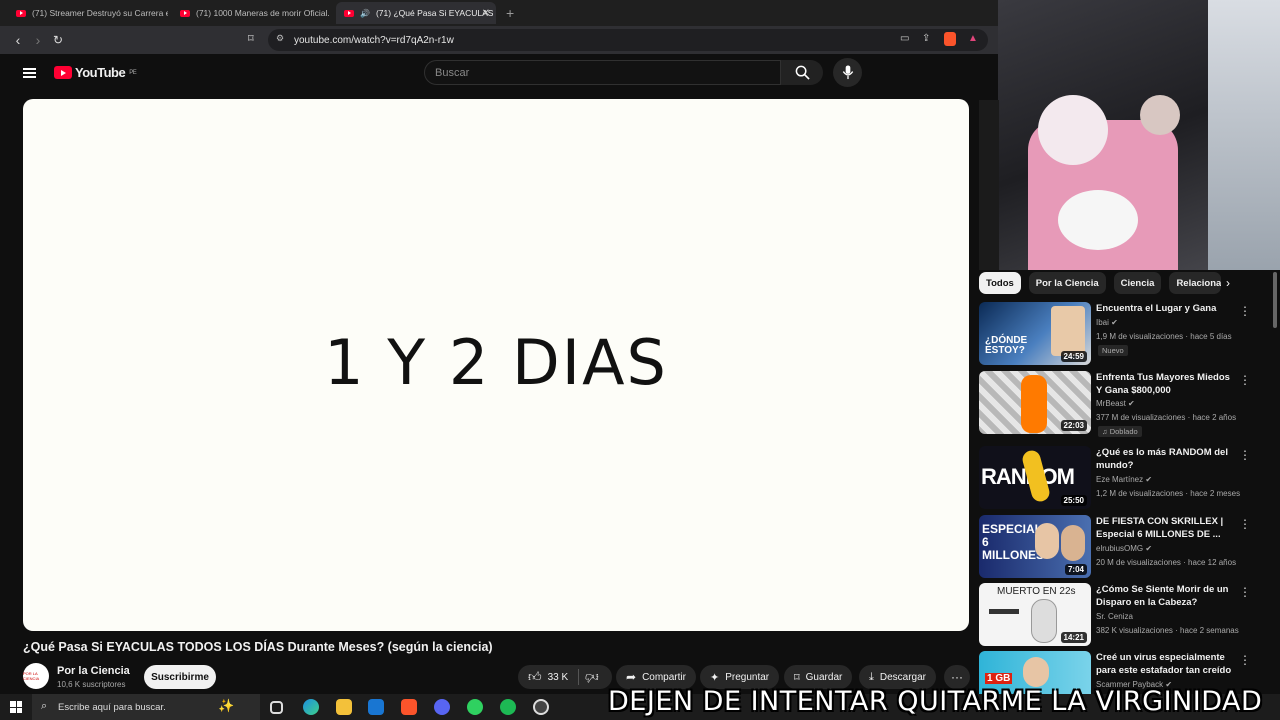 The image size is (1280, 720). What do you see at coordinates (904, 38) in the screenshot?
I see `cast-icon: ▭` at bounding box center [904, 38].